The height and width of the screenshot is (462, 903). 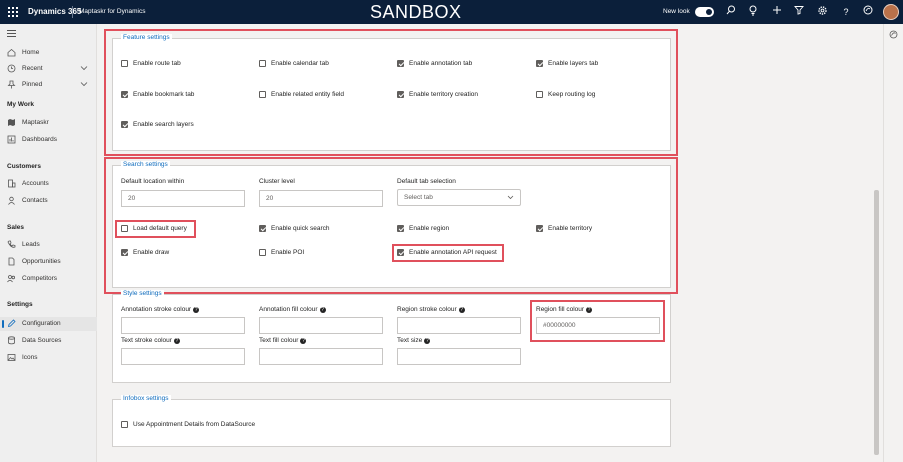 I want to click on sidebar-item-label: Data Sources, so click(x=42, y=340).